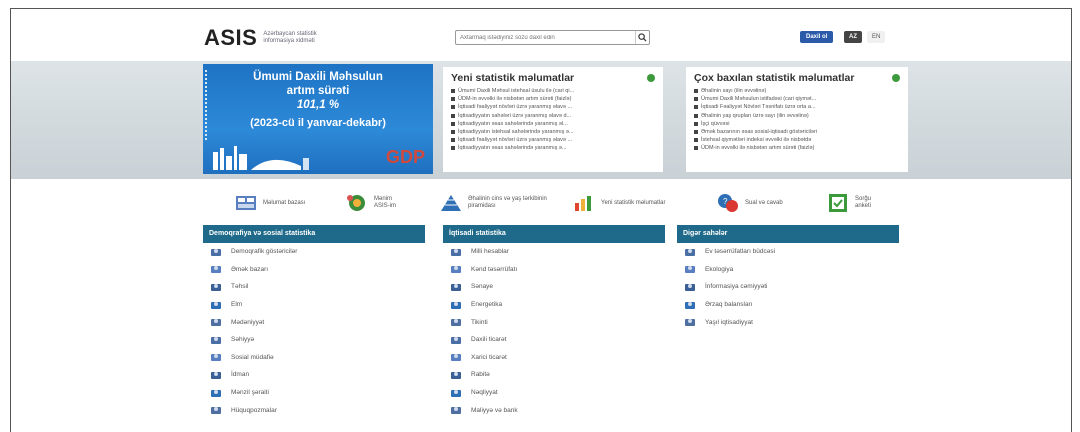  What do you see at coordinates (252, 357) in the screenshot?
I see `category-item-label: Sosial müdafiə` at bounding box center [252, 357].